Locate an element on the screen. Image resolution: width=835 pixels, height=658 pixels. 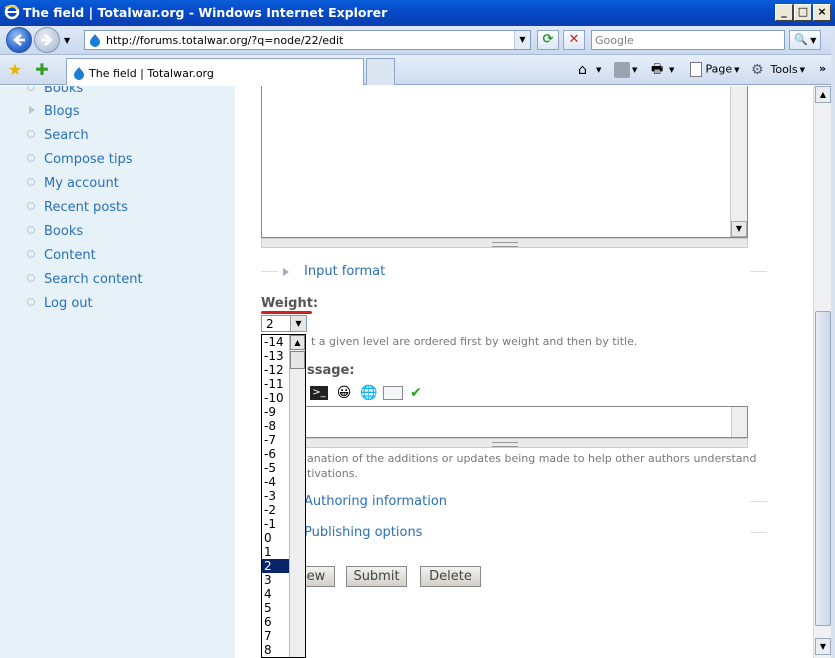
close-button: × is located at coordinates (822, 12).